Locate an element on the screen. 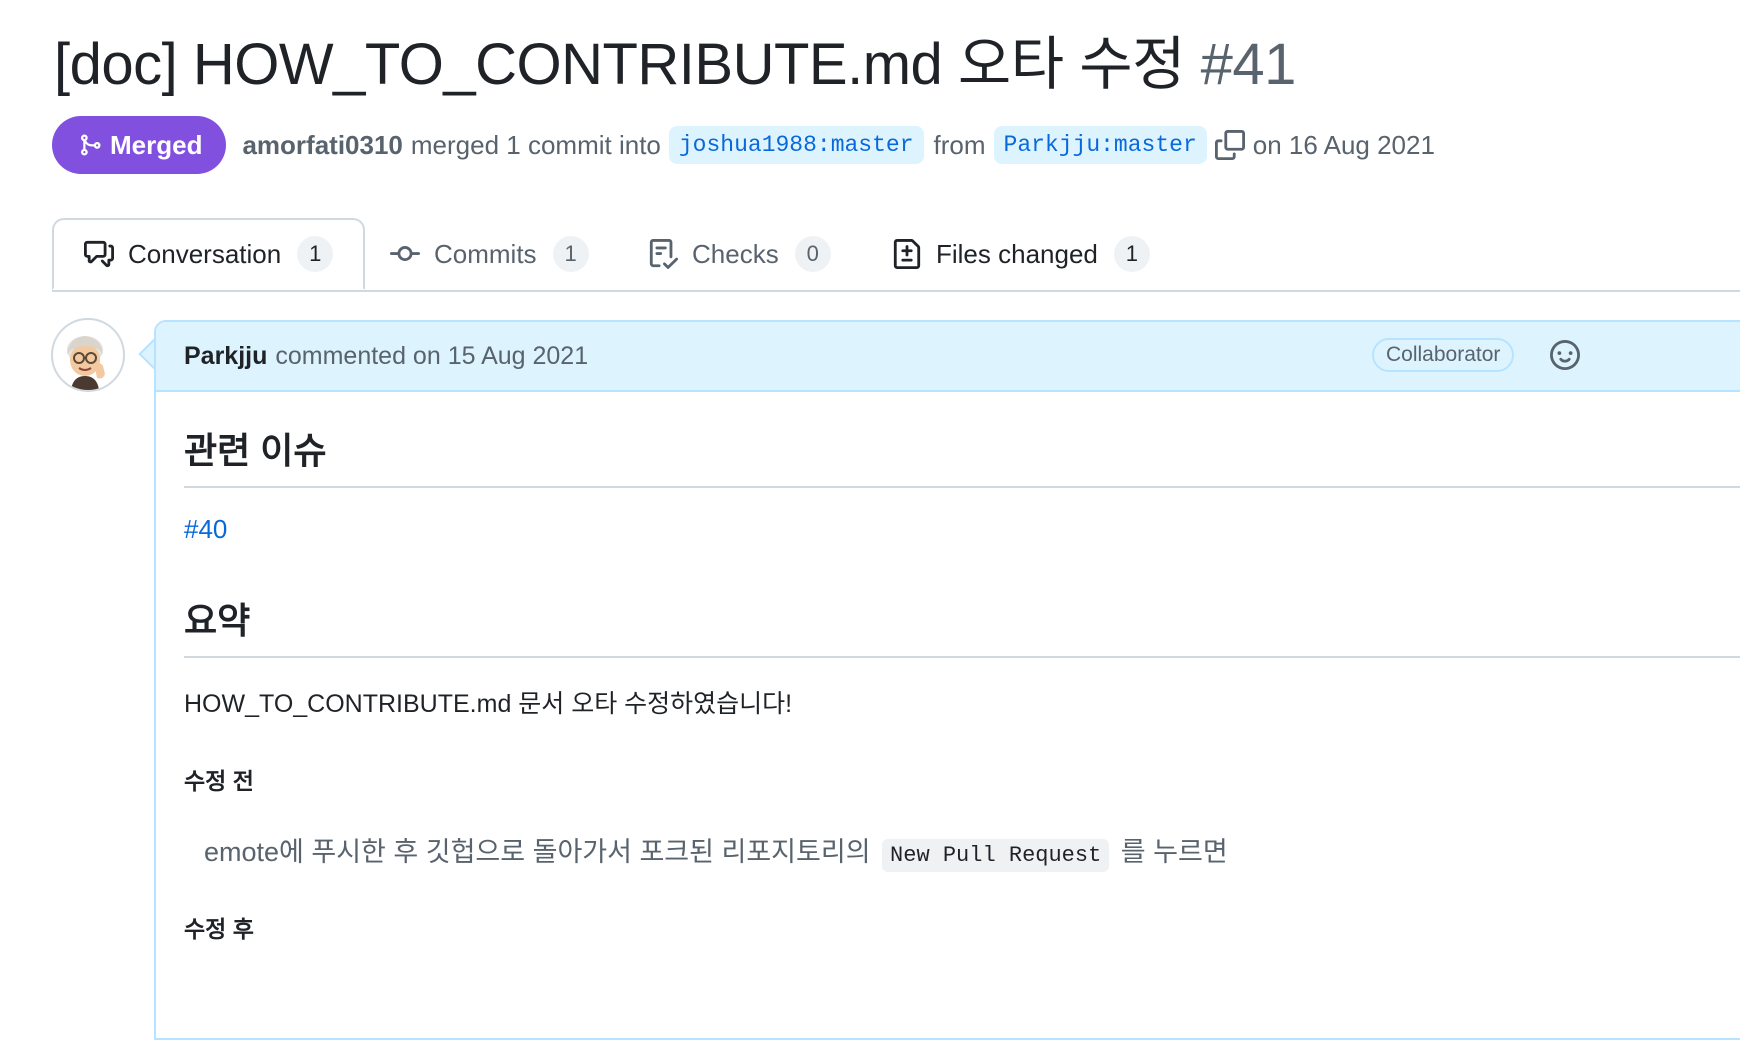  tab-checks: Checks 0 is located at coordinates (739, 254).